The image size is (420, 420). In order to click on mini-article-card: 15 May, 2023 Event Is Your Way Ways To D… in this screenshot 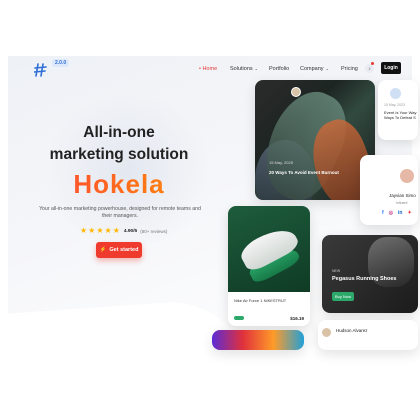, I will do `click(398, 110)`.